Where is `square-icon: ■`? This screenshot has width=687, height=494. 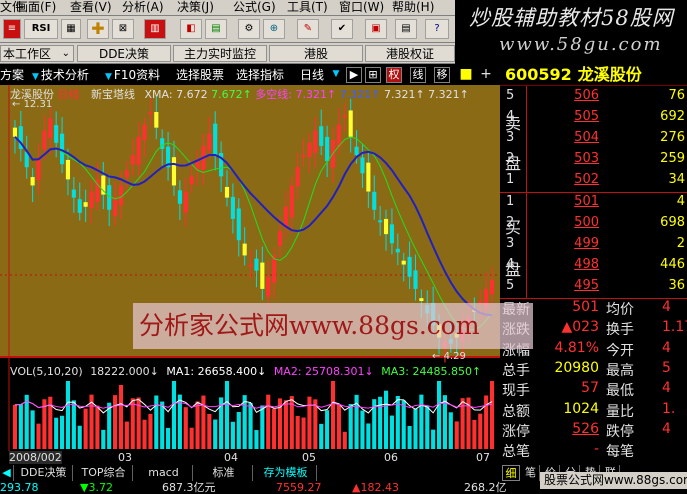
square-icon: ■ is located at coordinates (466, 75).